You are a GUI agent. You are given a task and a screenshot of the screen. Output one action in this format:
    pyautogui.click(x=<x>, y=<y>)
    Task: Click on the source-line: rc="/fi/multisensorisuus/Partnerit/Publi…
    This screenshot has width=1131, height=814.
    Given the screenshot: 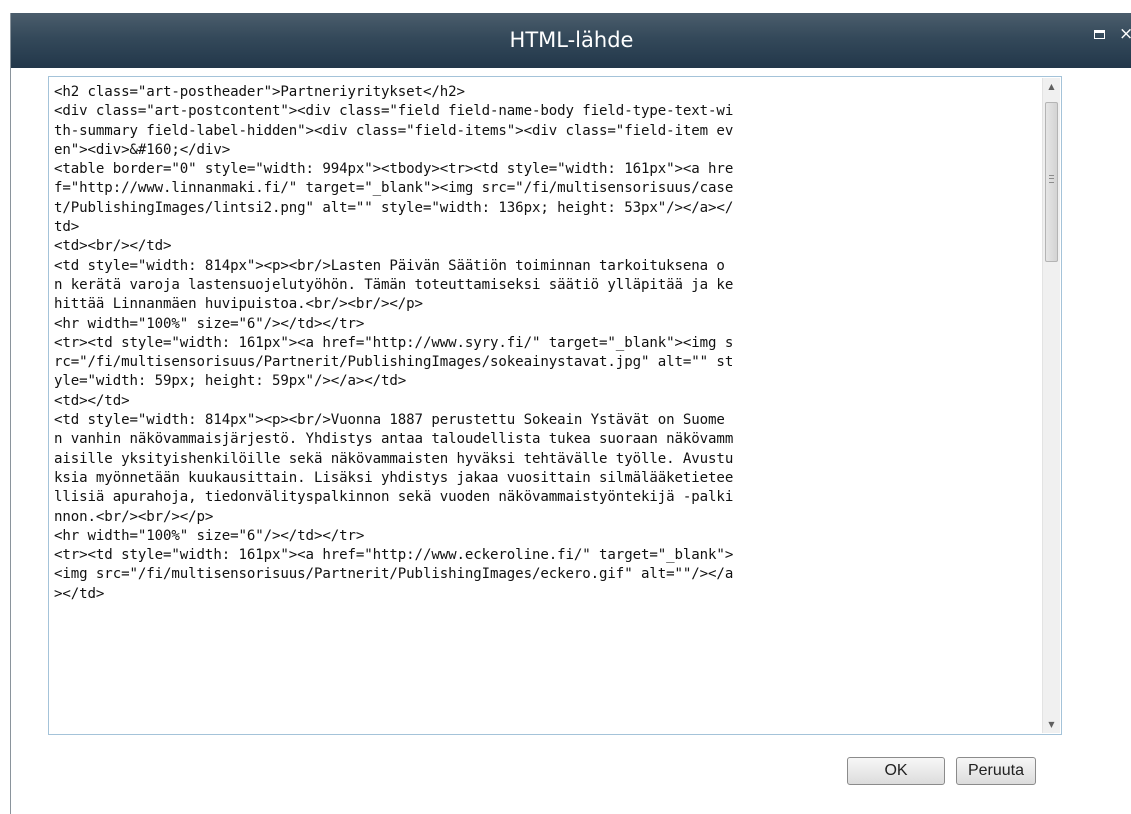 What is the action you would take?
    pyautogui.click(x=394, y=362)
    